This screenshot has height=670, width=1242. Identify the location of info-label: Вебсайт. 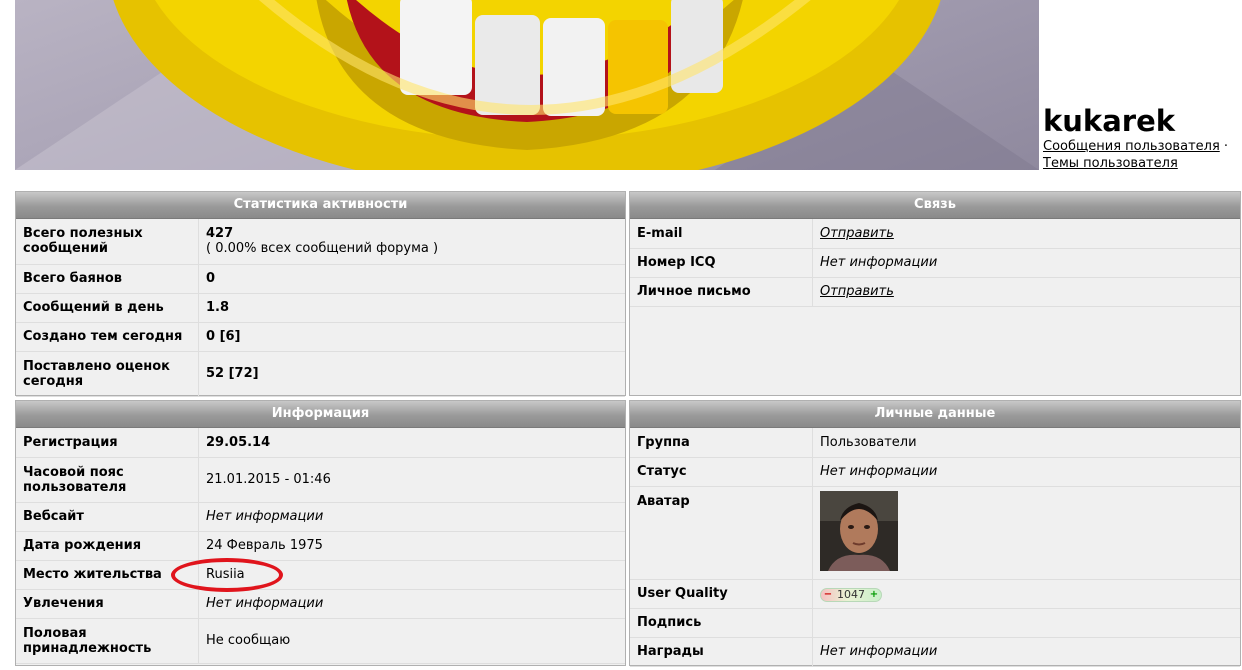
(107, 517).